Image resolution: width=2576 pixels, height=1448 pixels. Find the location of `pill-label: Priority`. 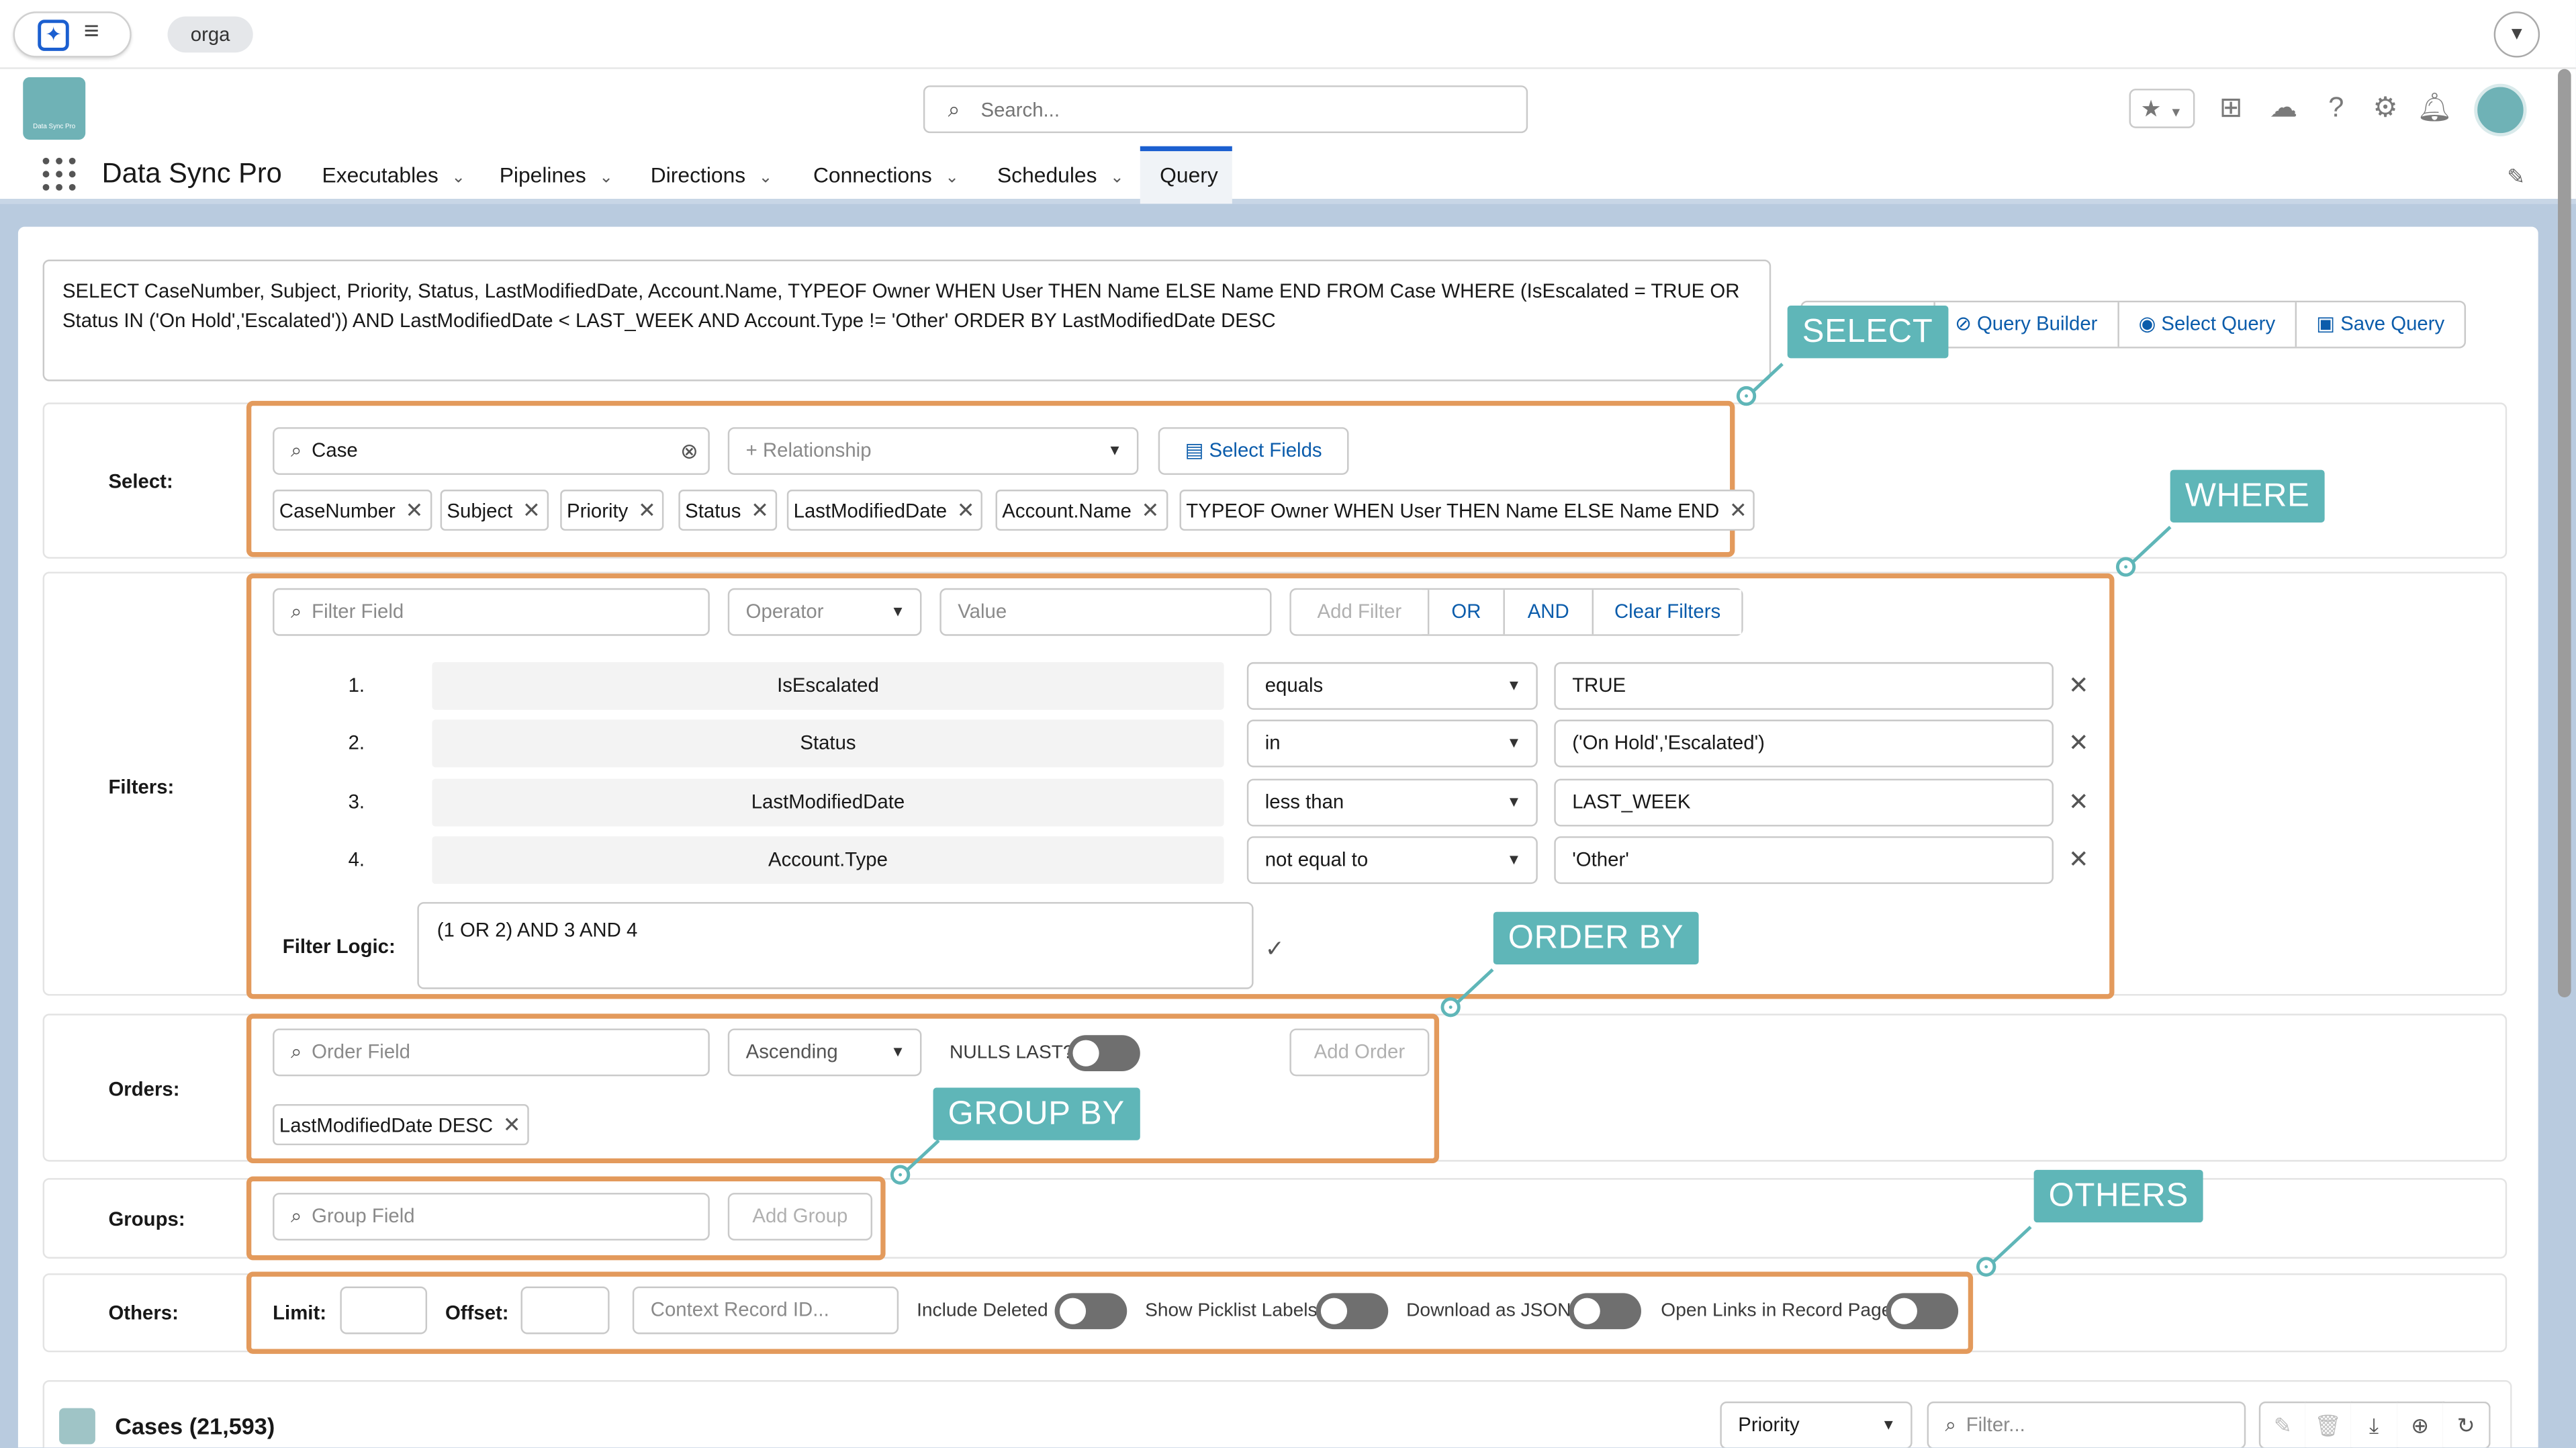

pill-label: Priority is located at coordinates (598, 511).